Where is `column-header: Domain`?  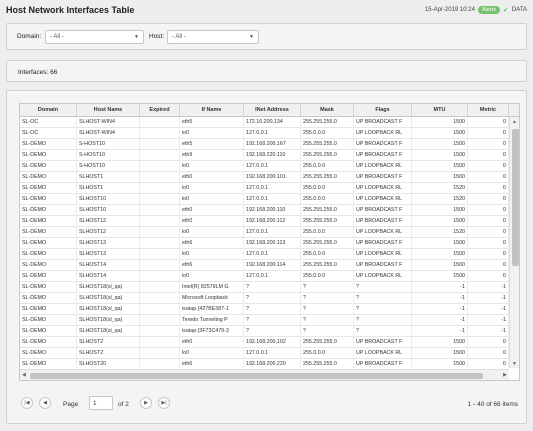
column-header: Domain is located at coordinates (48, 110).